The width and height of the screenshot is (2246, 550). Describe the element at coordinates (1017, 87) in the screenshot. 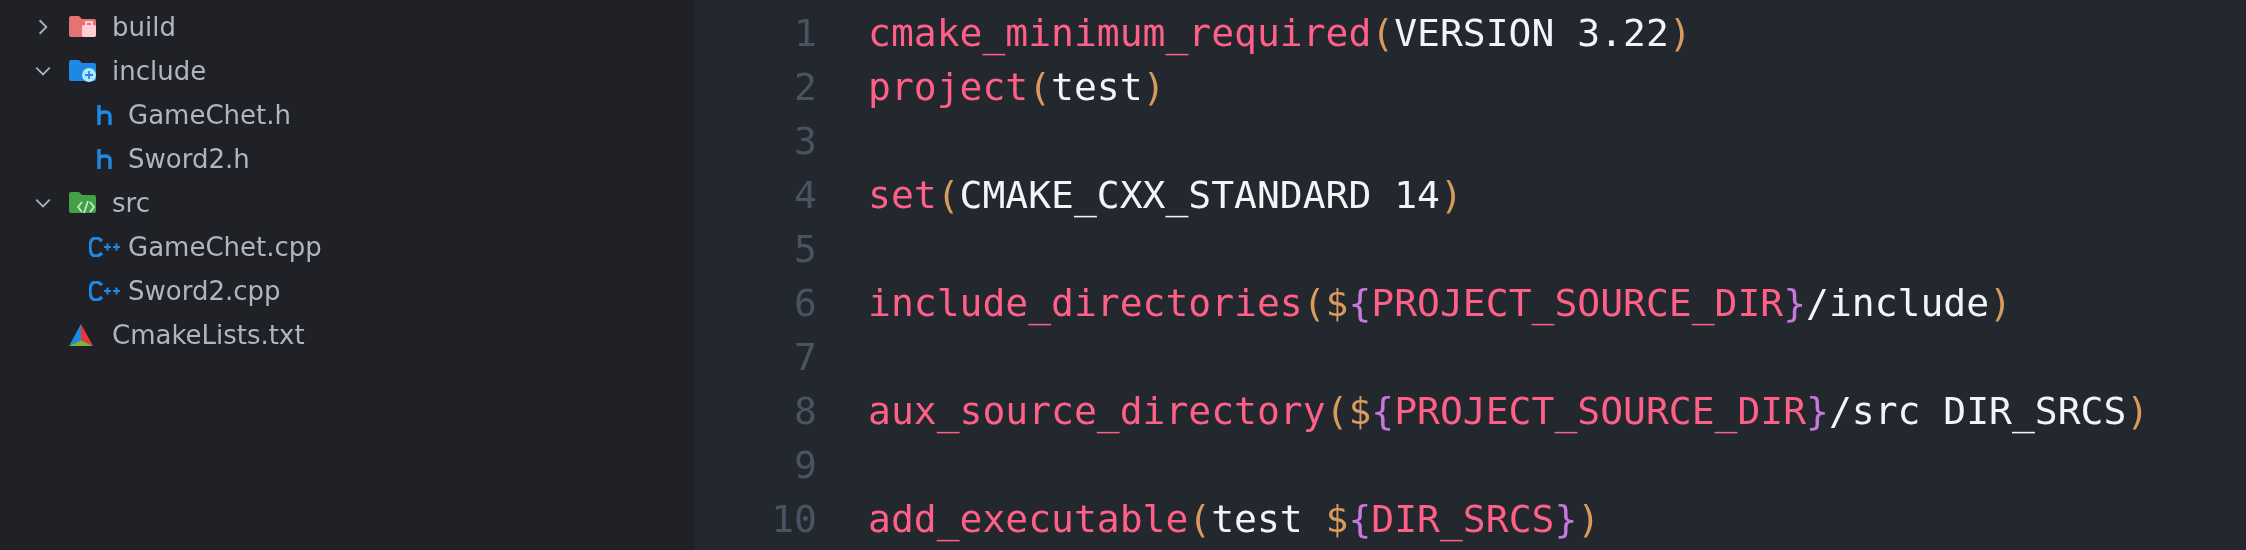

I see `code-line: project(test)` at that location.